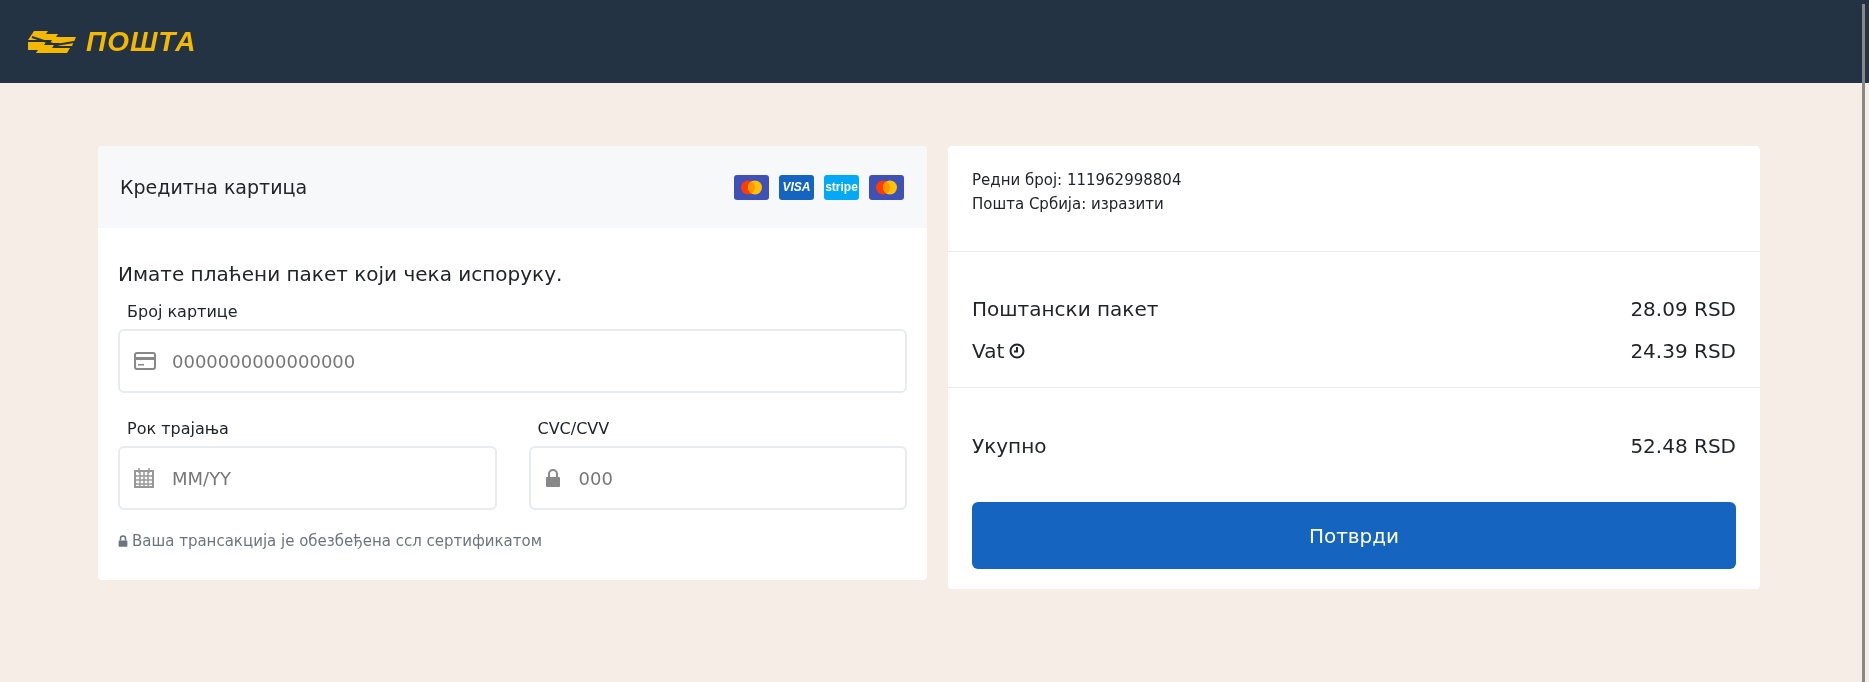 This screenshot has height=682, width=1869. I want to click on card-brand-logo: stripe, so click(841, 187).